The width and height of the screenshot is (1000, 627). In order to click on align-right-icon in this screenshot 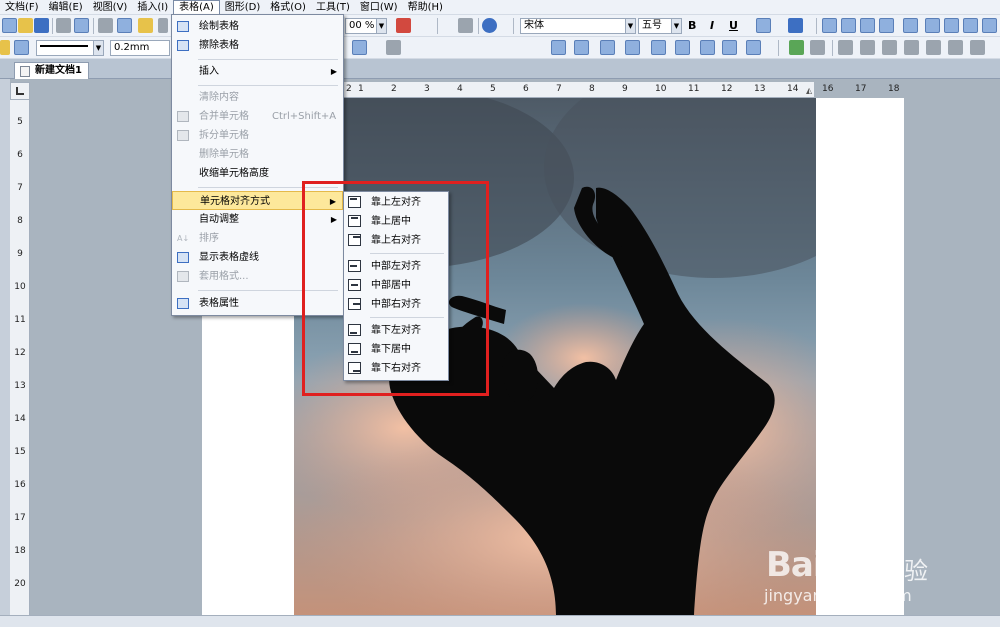, I will do `click(867, 25)`.